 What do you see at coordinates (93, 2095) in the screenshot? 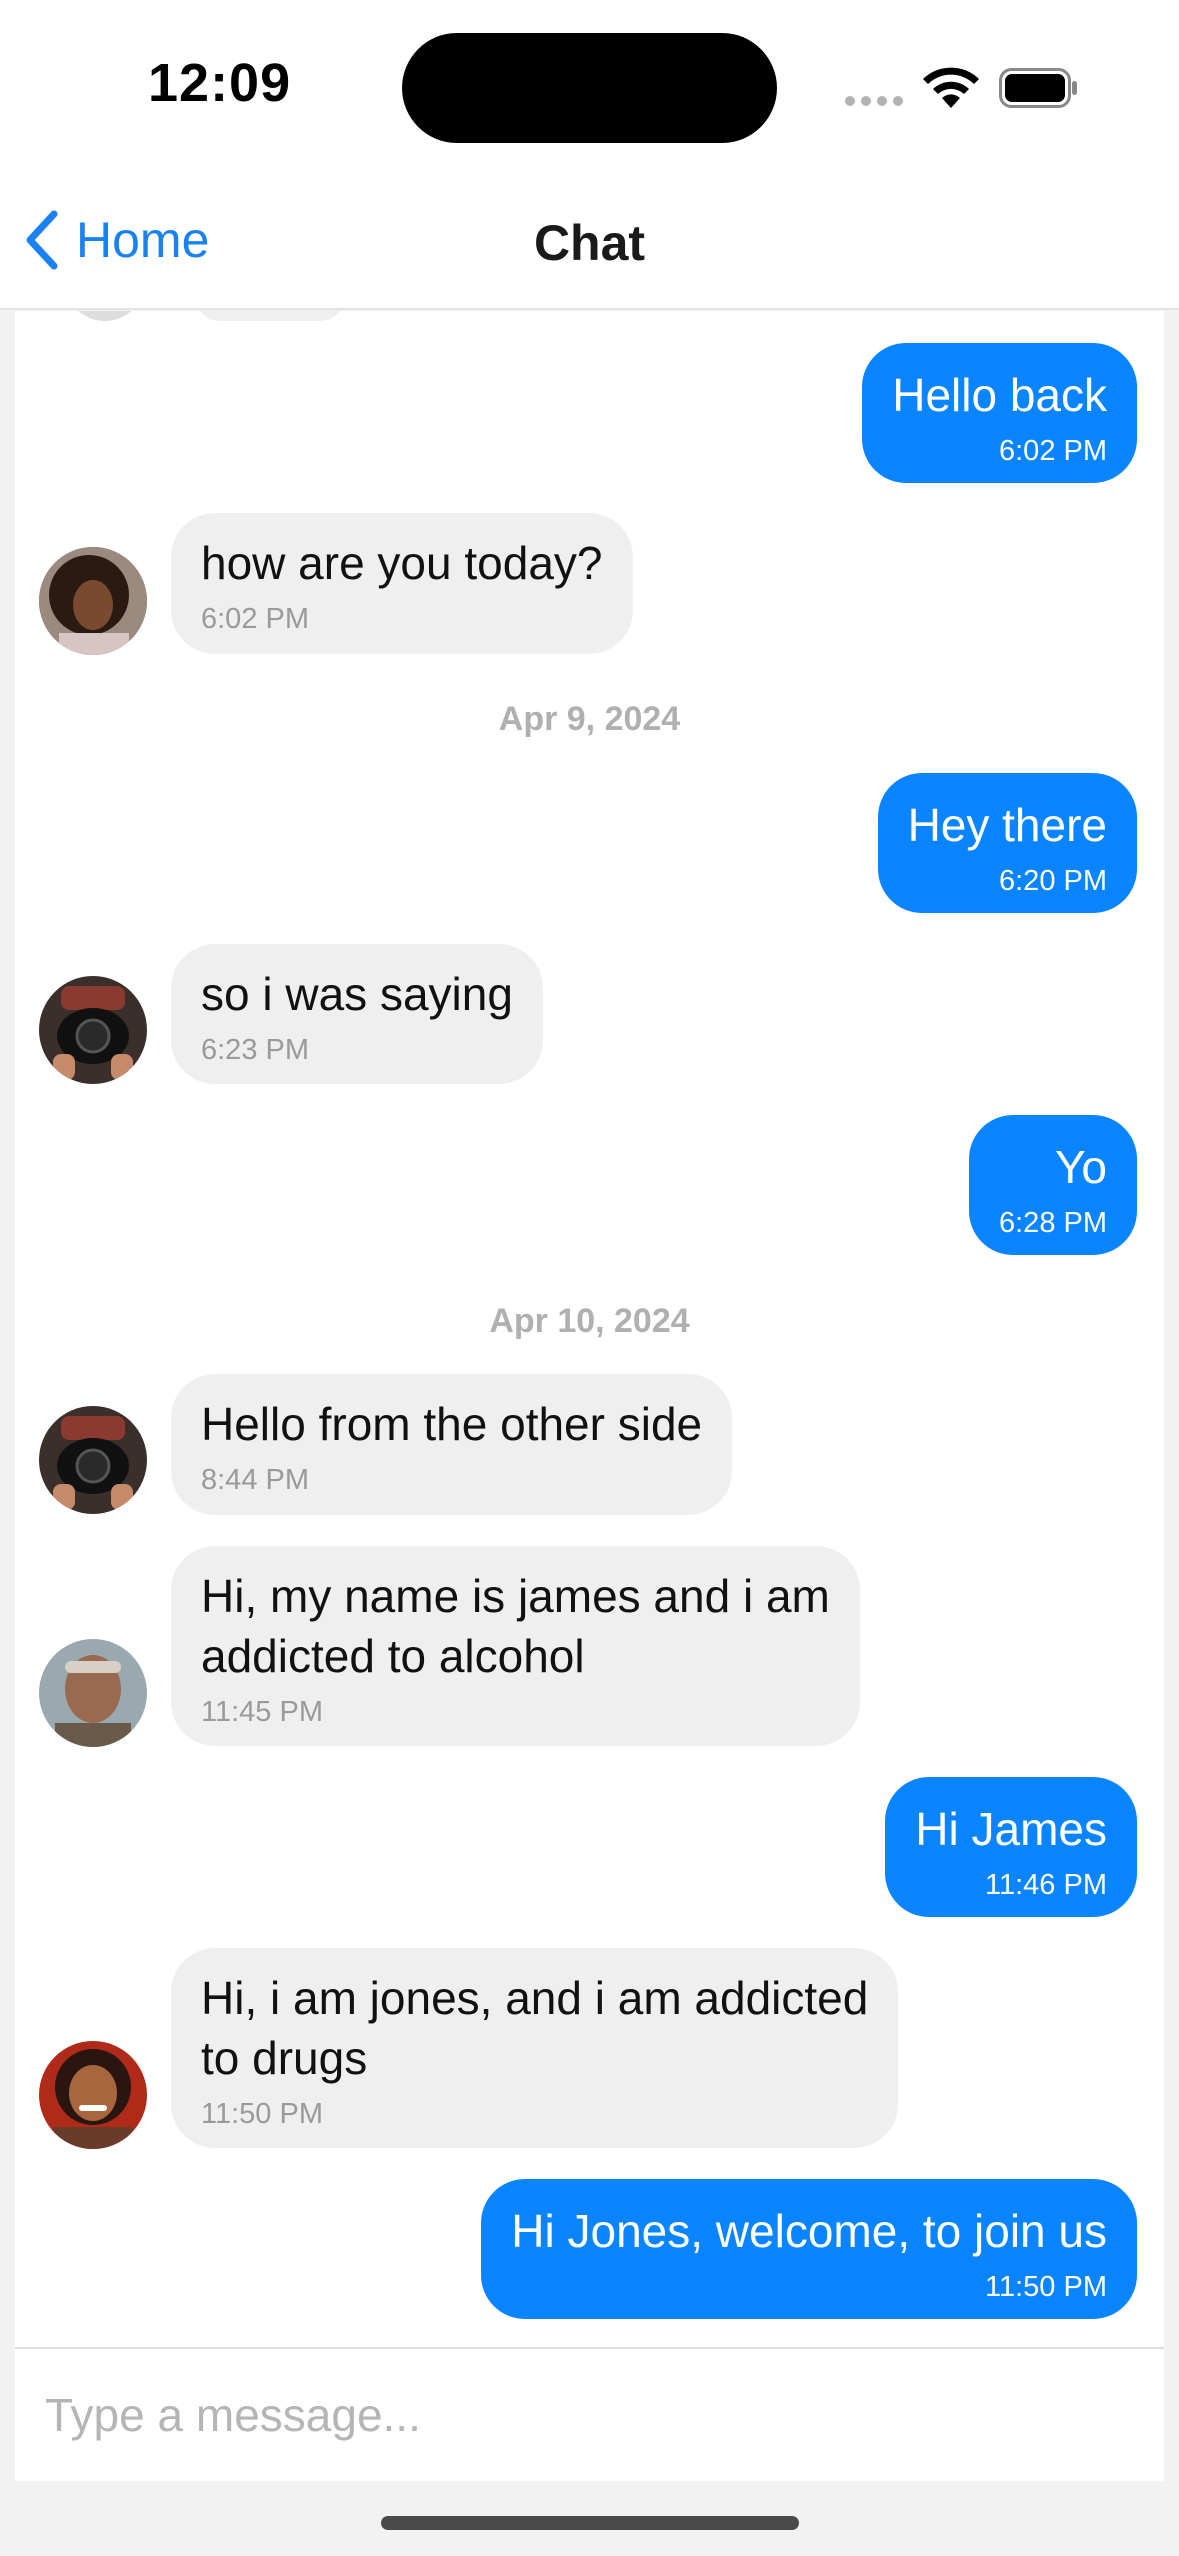
I see `avatar-woman` at bounding box center [93, 2095].